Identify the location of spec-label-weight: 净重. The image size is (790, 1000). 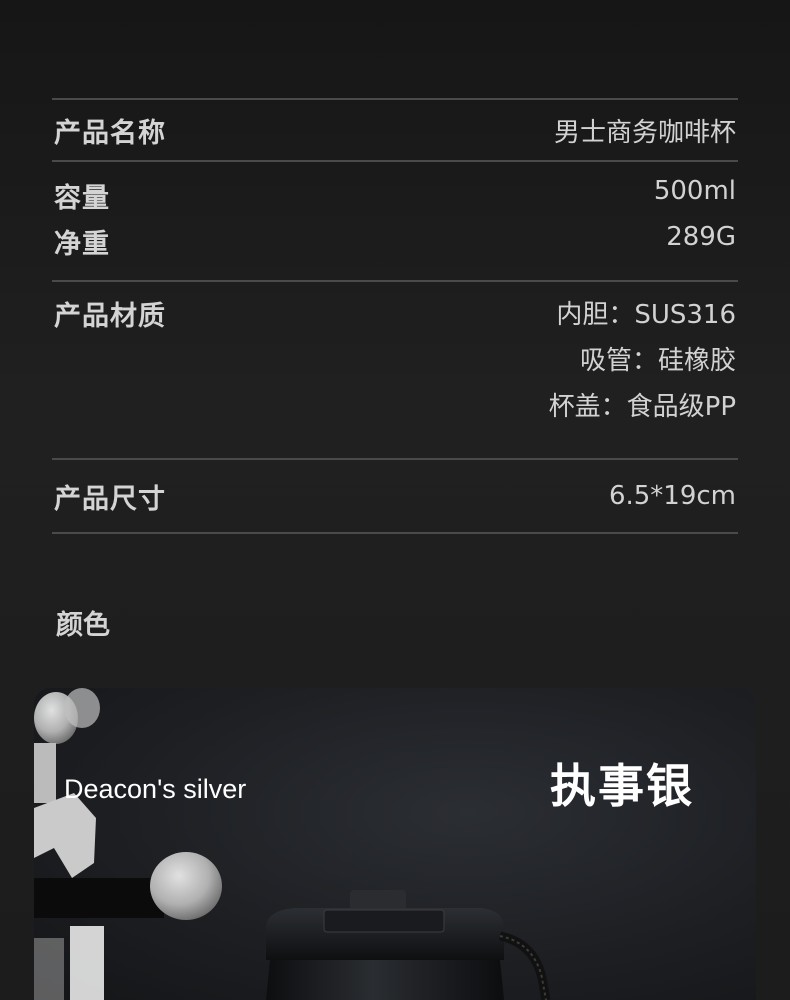
(82, 244).